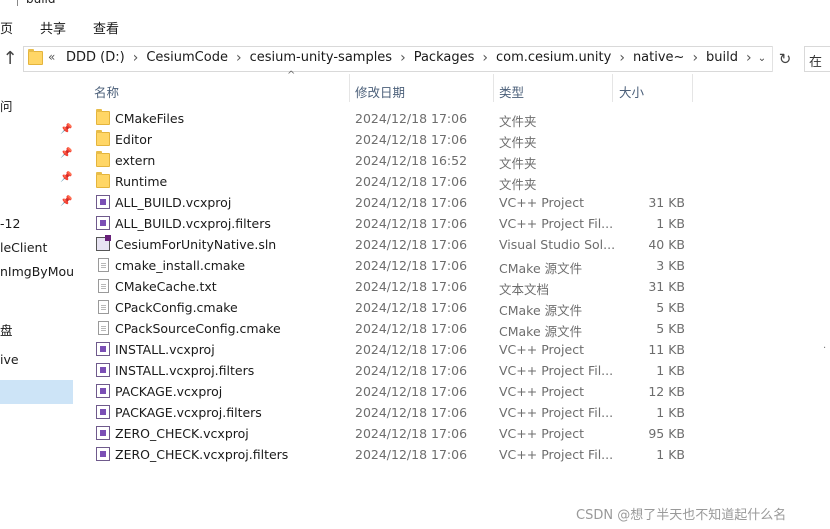  I want to click on chevron-down-icon: ⌄, so click(762, 58).